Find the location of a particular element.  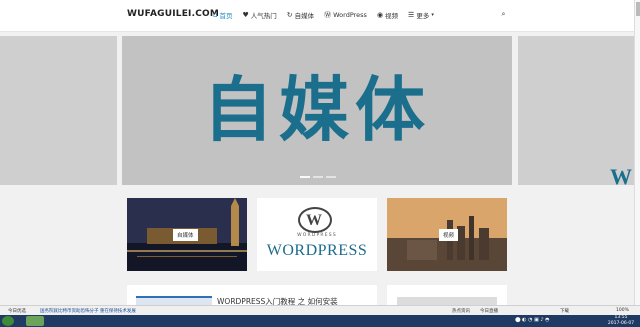

nav-popular: ♥ 人气热门 is located at coordinates (259, 15).